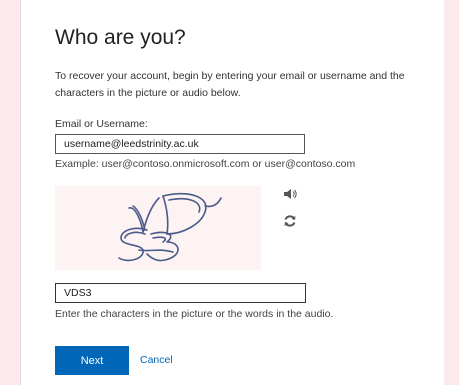 This screenshot has height=385, width=459. I want to click on next-button: Next, so click(92, 360).